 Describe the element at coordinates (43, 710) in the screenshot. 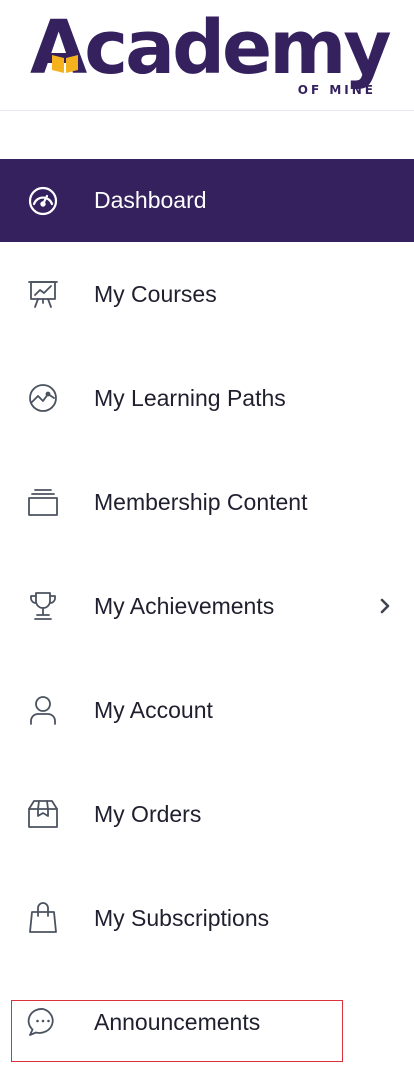

I see `user-icon` at that location.